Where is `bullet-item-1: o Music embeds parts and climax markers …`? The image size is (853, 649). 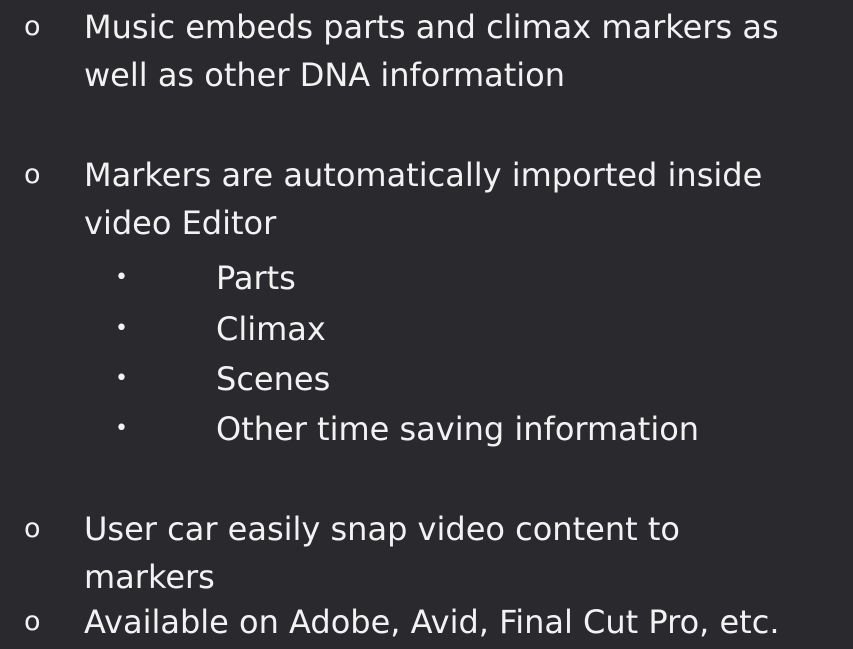
bullet-item-1: o Music embeds parts and climax markers … is located at coordinates (426, 51).